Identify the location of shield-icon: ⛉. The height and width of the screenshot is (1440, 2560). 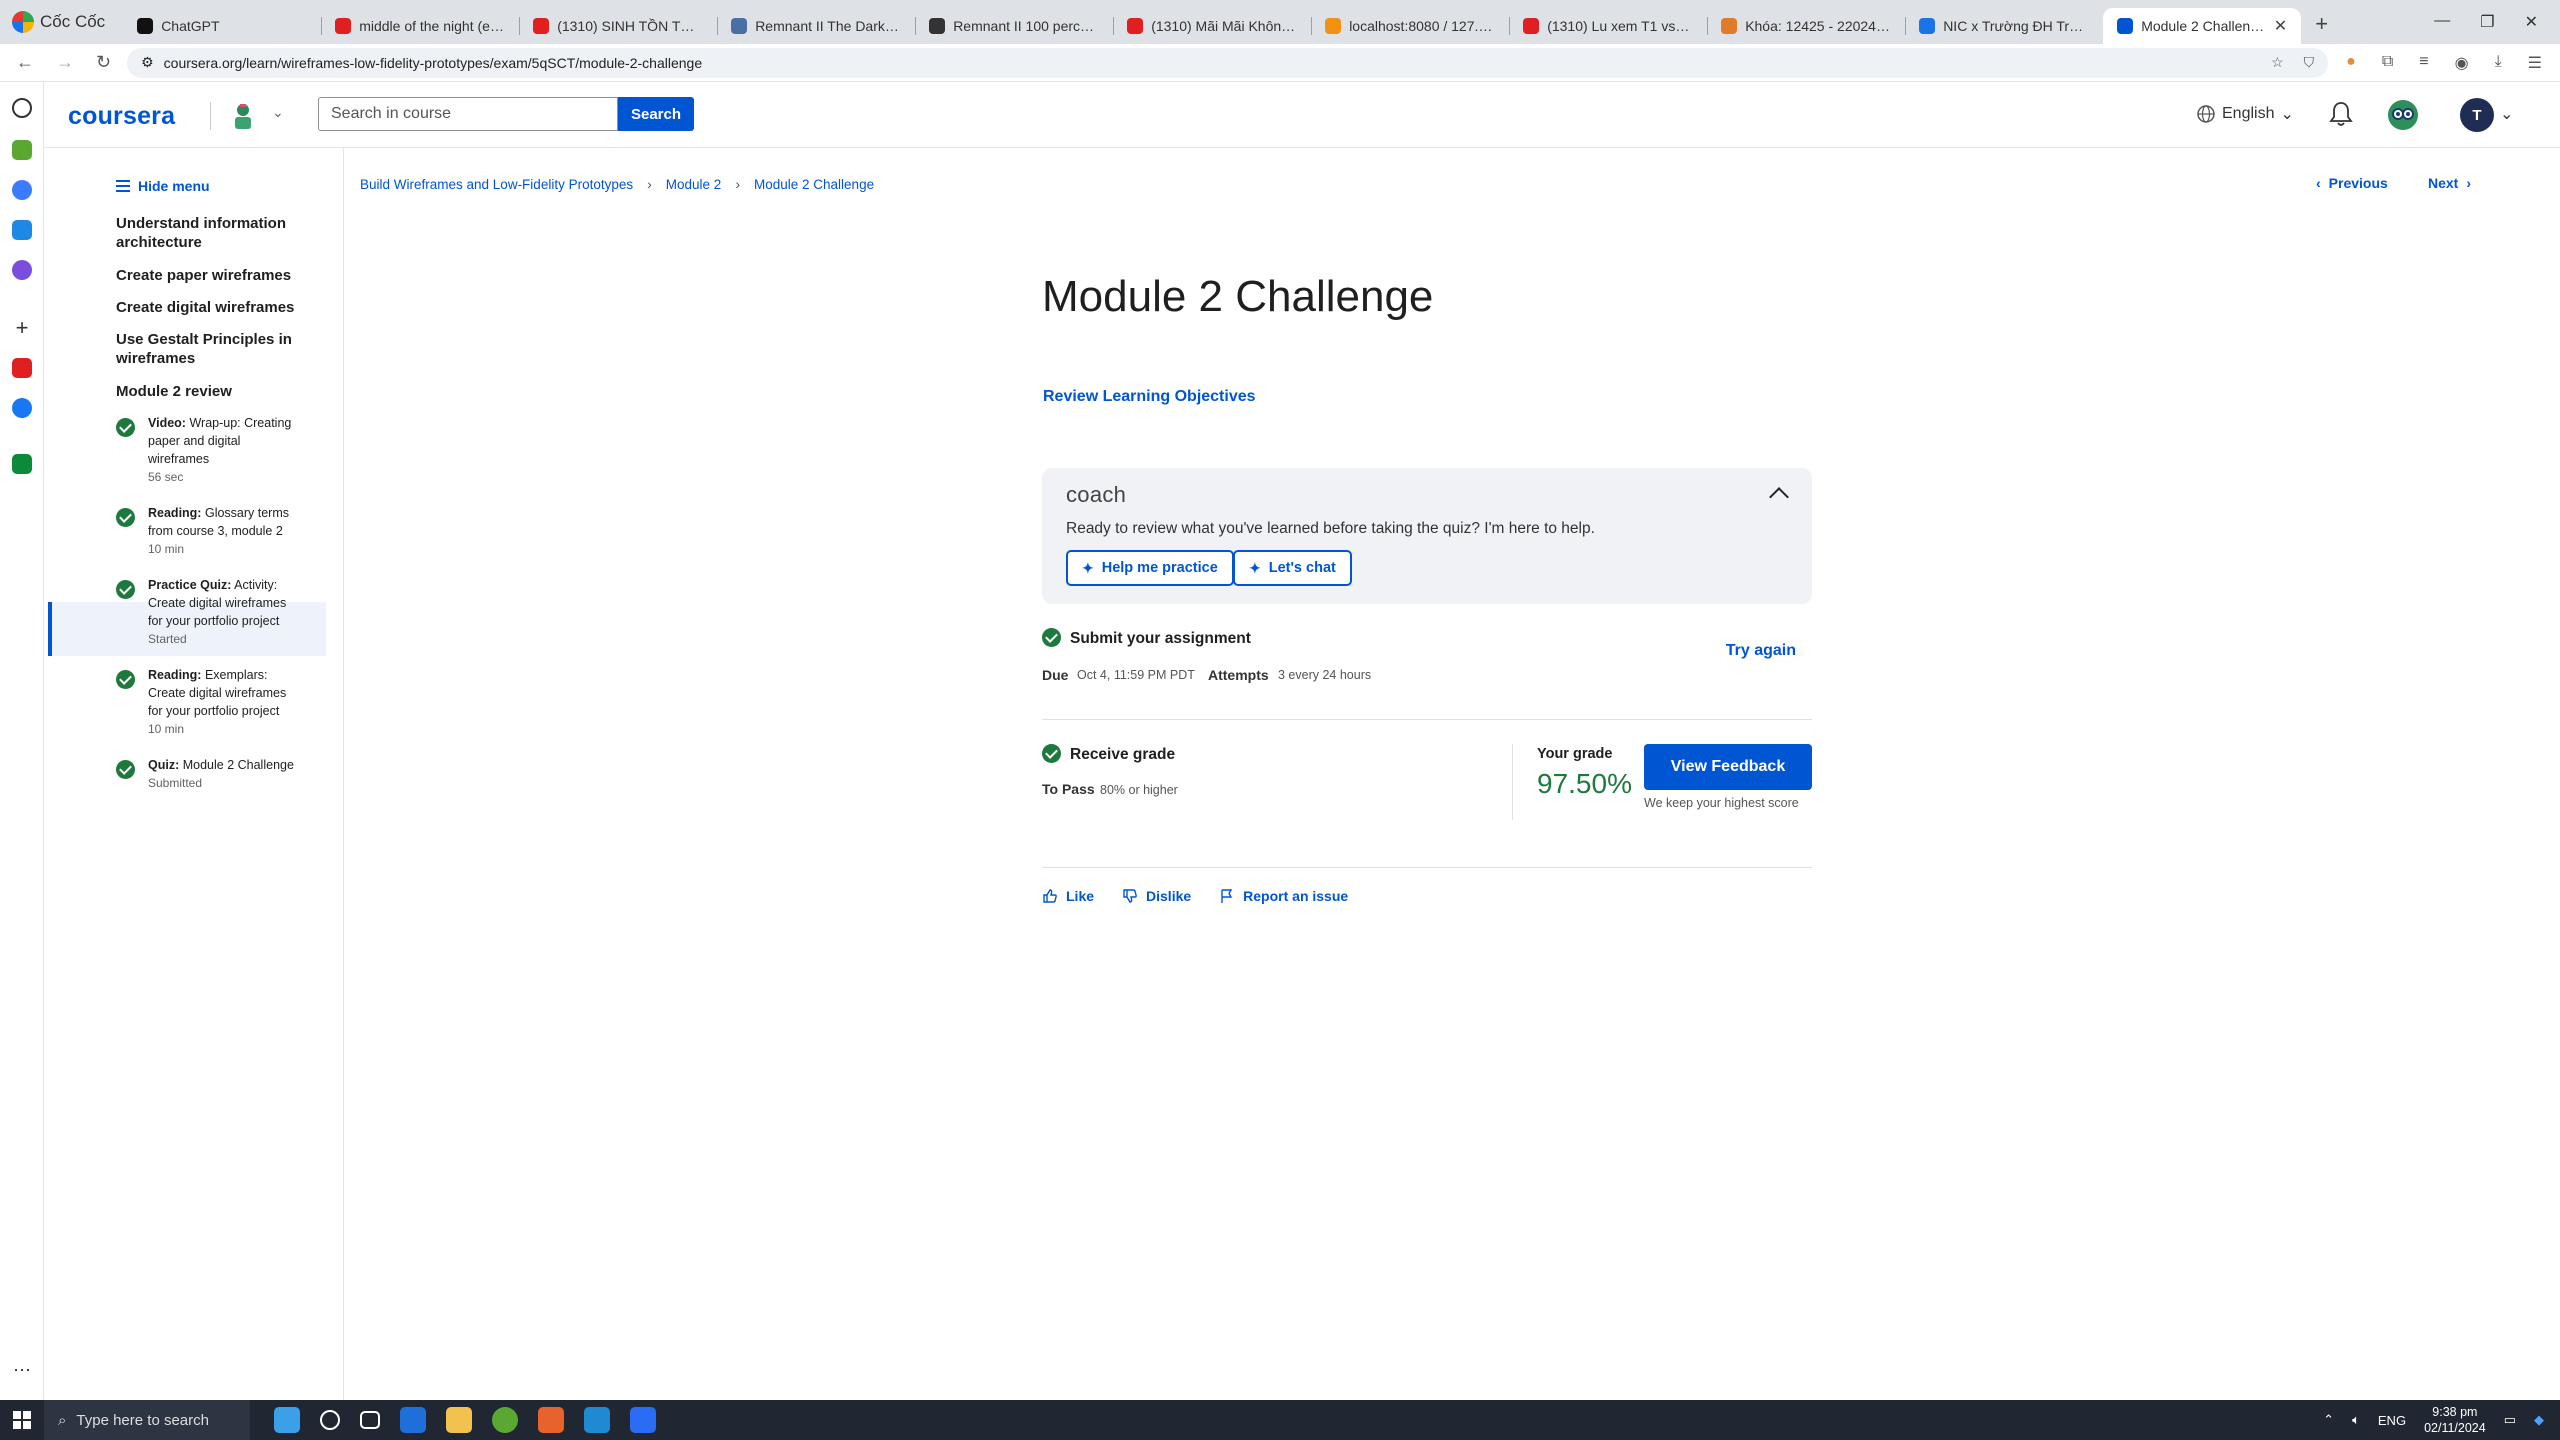
(2309, 62).